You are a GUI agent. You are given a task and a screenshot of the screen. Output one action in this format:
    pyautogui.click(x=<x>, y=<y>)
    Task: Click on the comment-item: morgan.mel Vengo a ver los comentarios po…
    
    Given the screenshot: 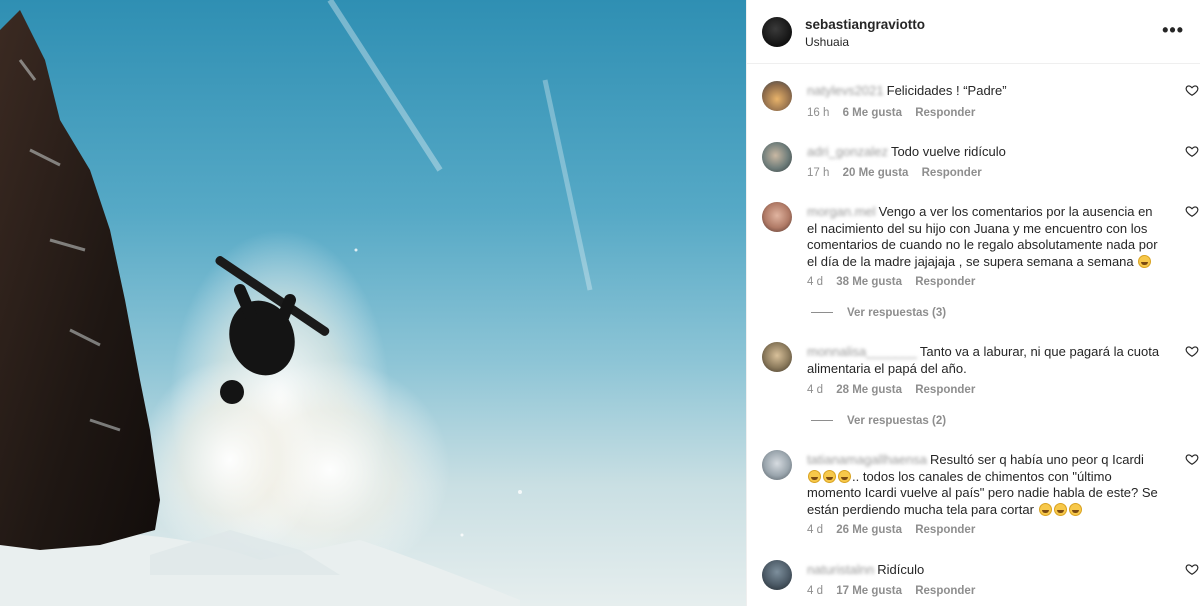 What is the action you would take?
    pyautogui.click(x=980, y=249)
    